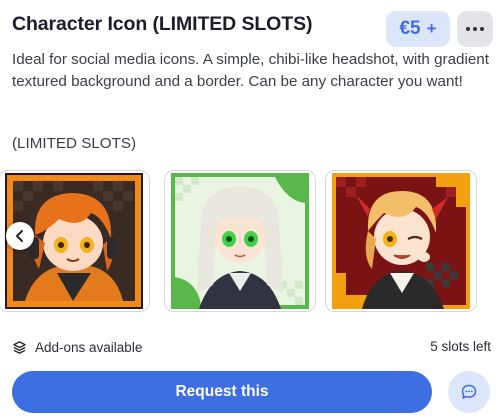  Describe the element at coordinates (460, 346) in the screenshot. I see `slots-left-count: 5 slots left` at that location.